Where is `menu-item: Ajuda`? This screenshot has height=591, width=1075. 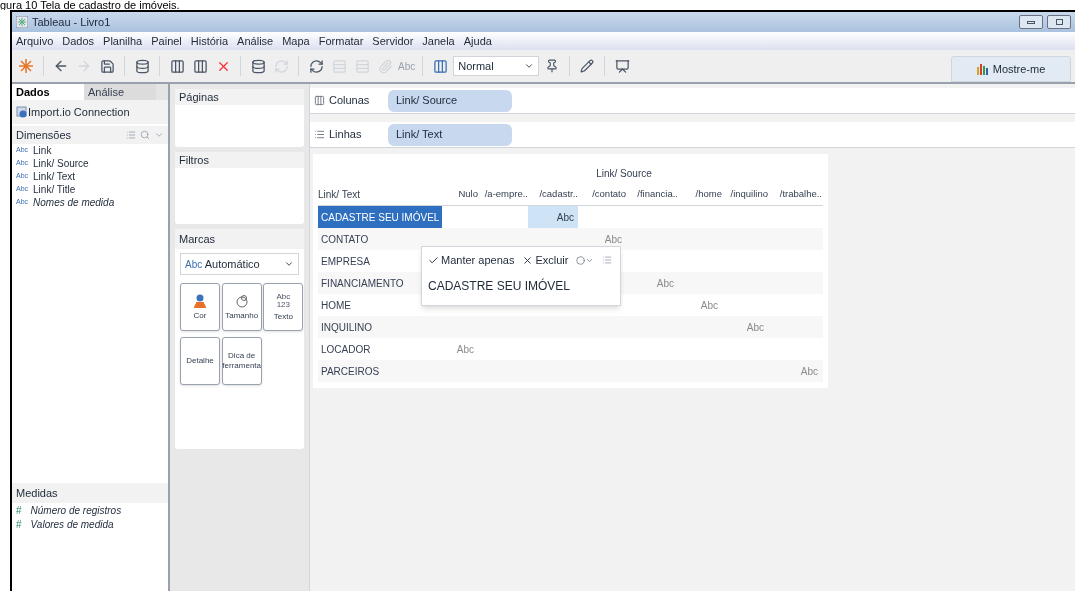 menu-item: Ajuda is located at coordinates (477, 41).